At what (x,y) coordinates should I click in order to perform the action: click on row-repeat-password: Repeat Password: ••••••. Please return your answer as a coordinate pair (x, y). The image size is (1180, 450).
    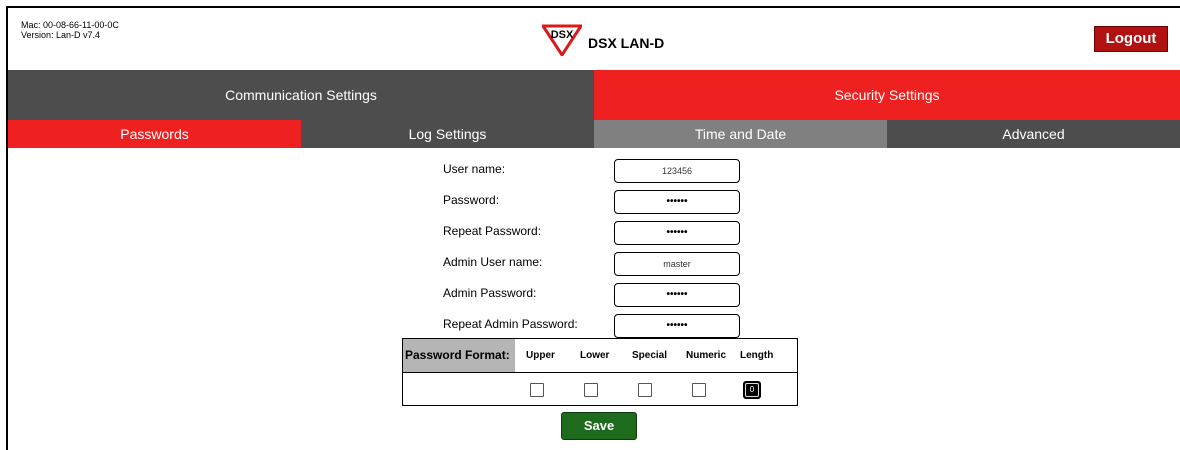
    Looking at the image, I should click on (594, 233).